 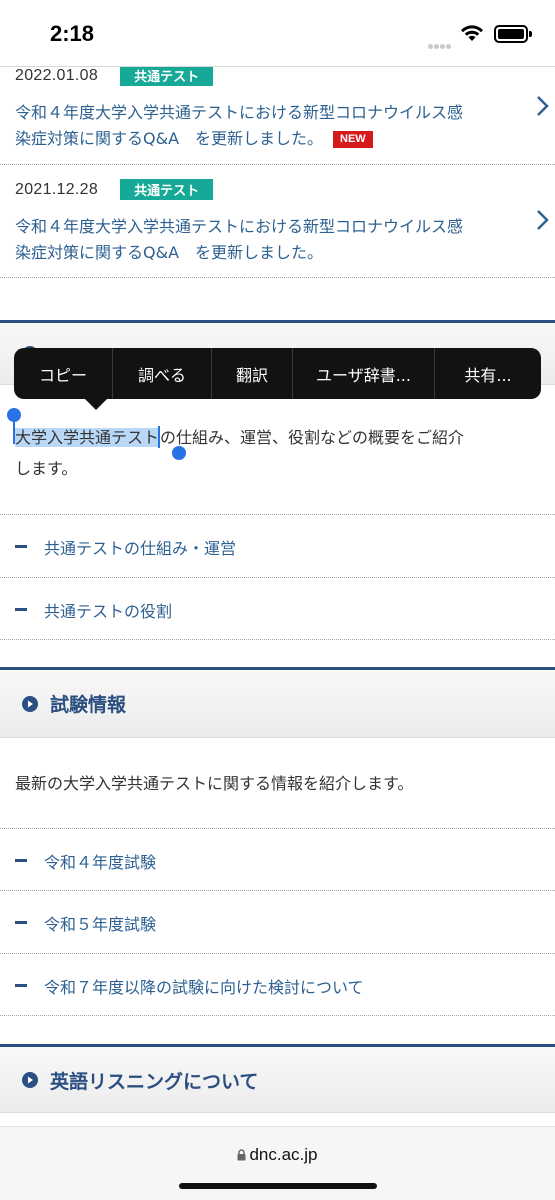 What do you see at coordinates (277, 33) in the screenshot?
I see `status-bar: 2:18` at bounding box center [277, 33].